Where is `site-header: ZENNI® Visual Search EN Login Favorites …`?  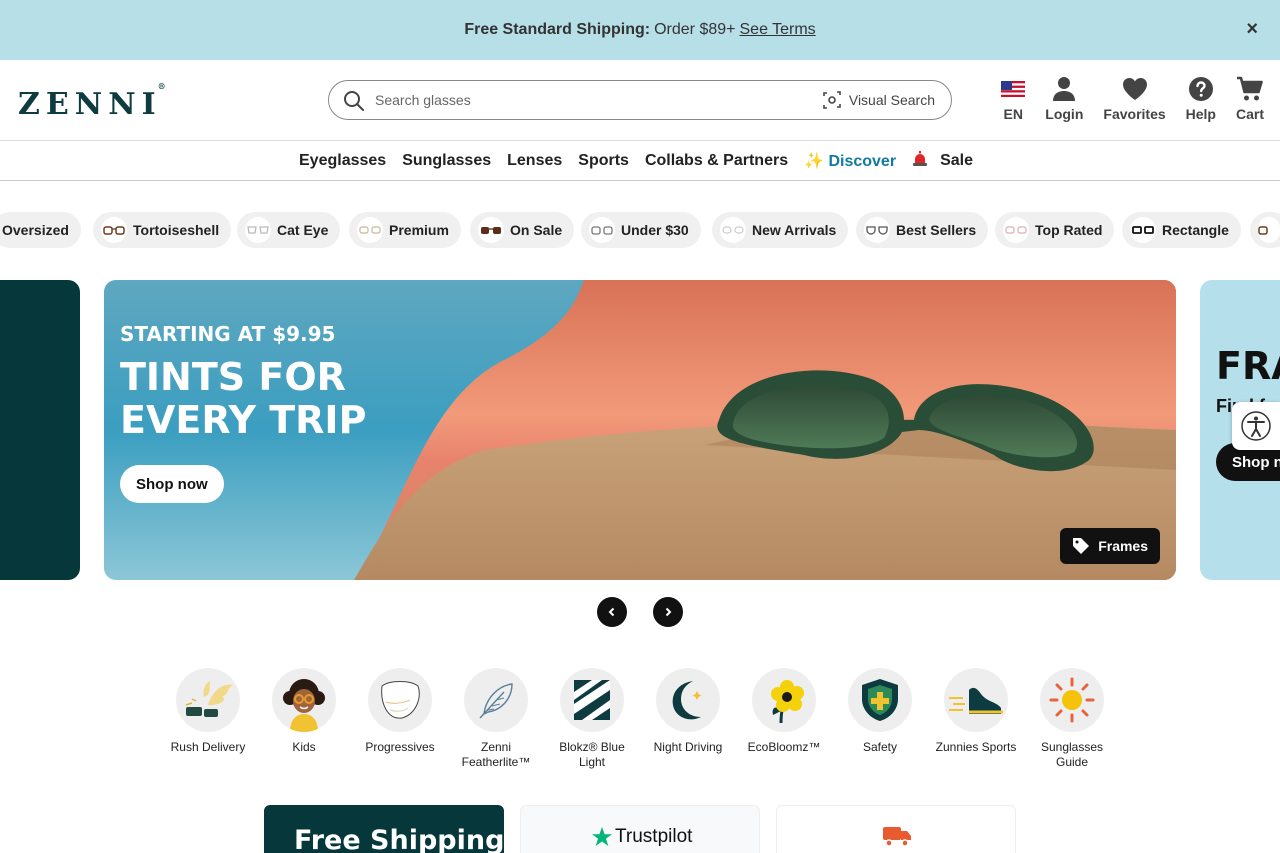
site-header: ZENNI® Visual Search EN Login Favorites … is located at coordinates (640, 100).